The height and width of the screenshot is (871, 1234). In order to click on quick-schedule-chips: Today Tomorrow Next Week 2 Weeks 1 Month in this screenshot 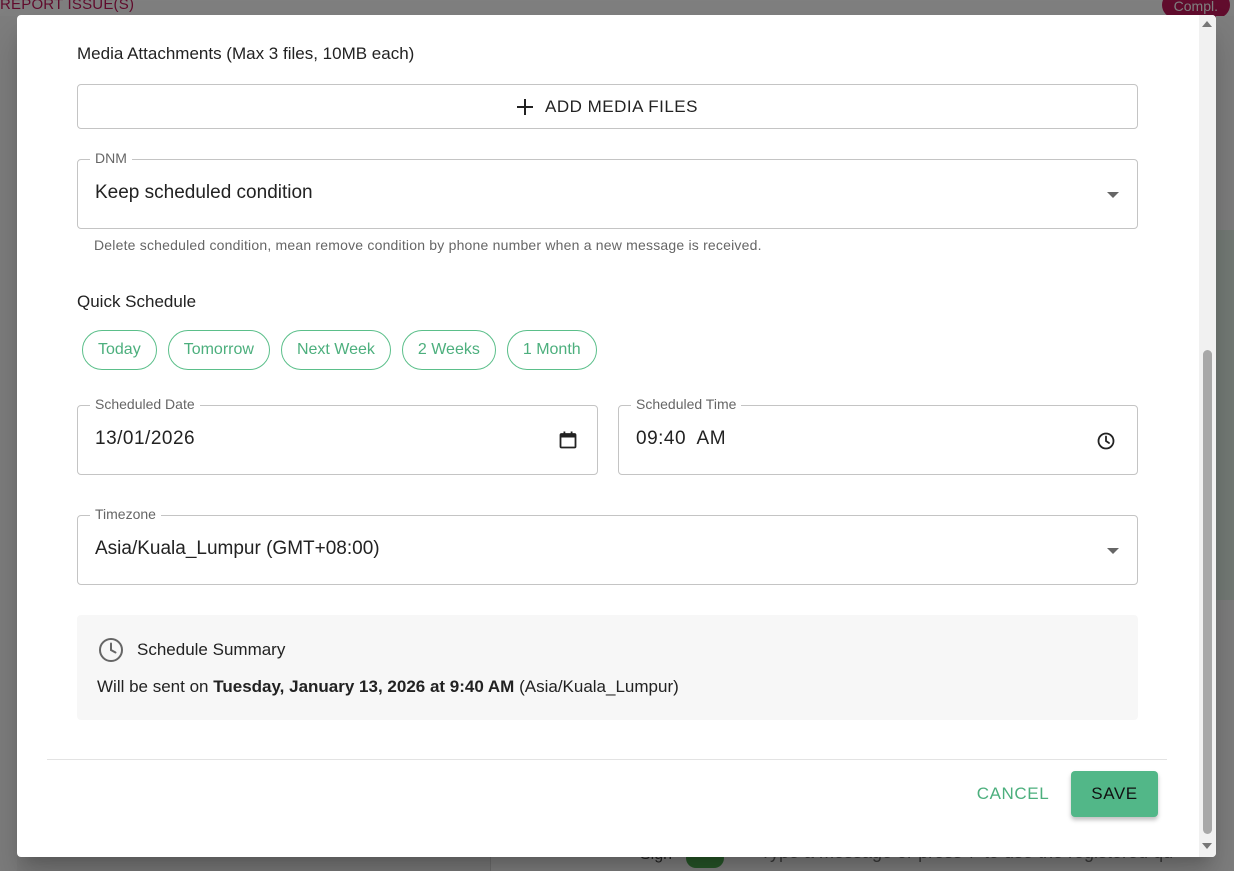, I will do `click(339, 350)`.